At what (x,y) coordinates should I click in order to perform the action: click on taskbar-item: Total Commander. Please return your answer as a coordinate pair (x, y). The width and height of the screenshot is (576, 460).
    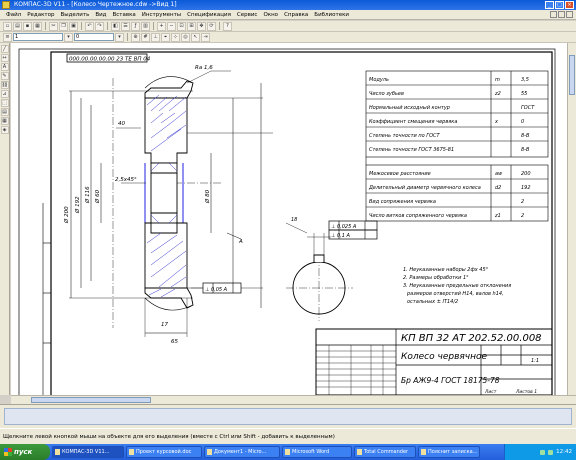
    Looking at the image, I should click on (385, 452).